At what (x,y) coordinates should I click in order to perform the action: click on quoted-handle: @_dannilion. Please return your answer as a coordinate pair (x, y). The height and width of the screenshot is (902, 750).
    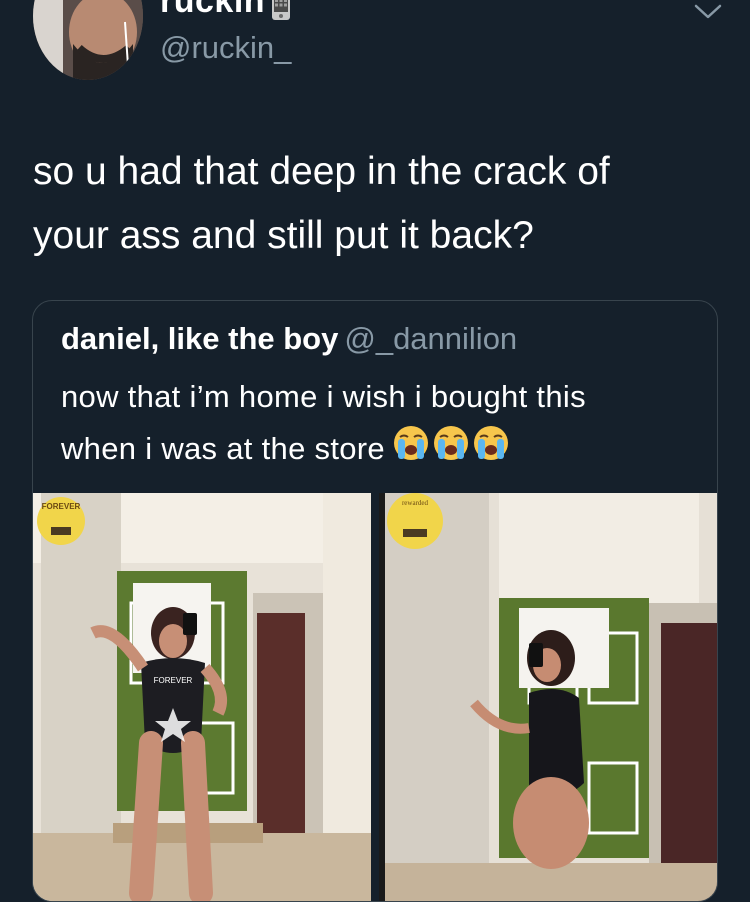
    Looking at the image, I should click on (431, 338).